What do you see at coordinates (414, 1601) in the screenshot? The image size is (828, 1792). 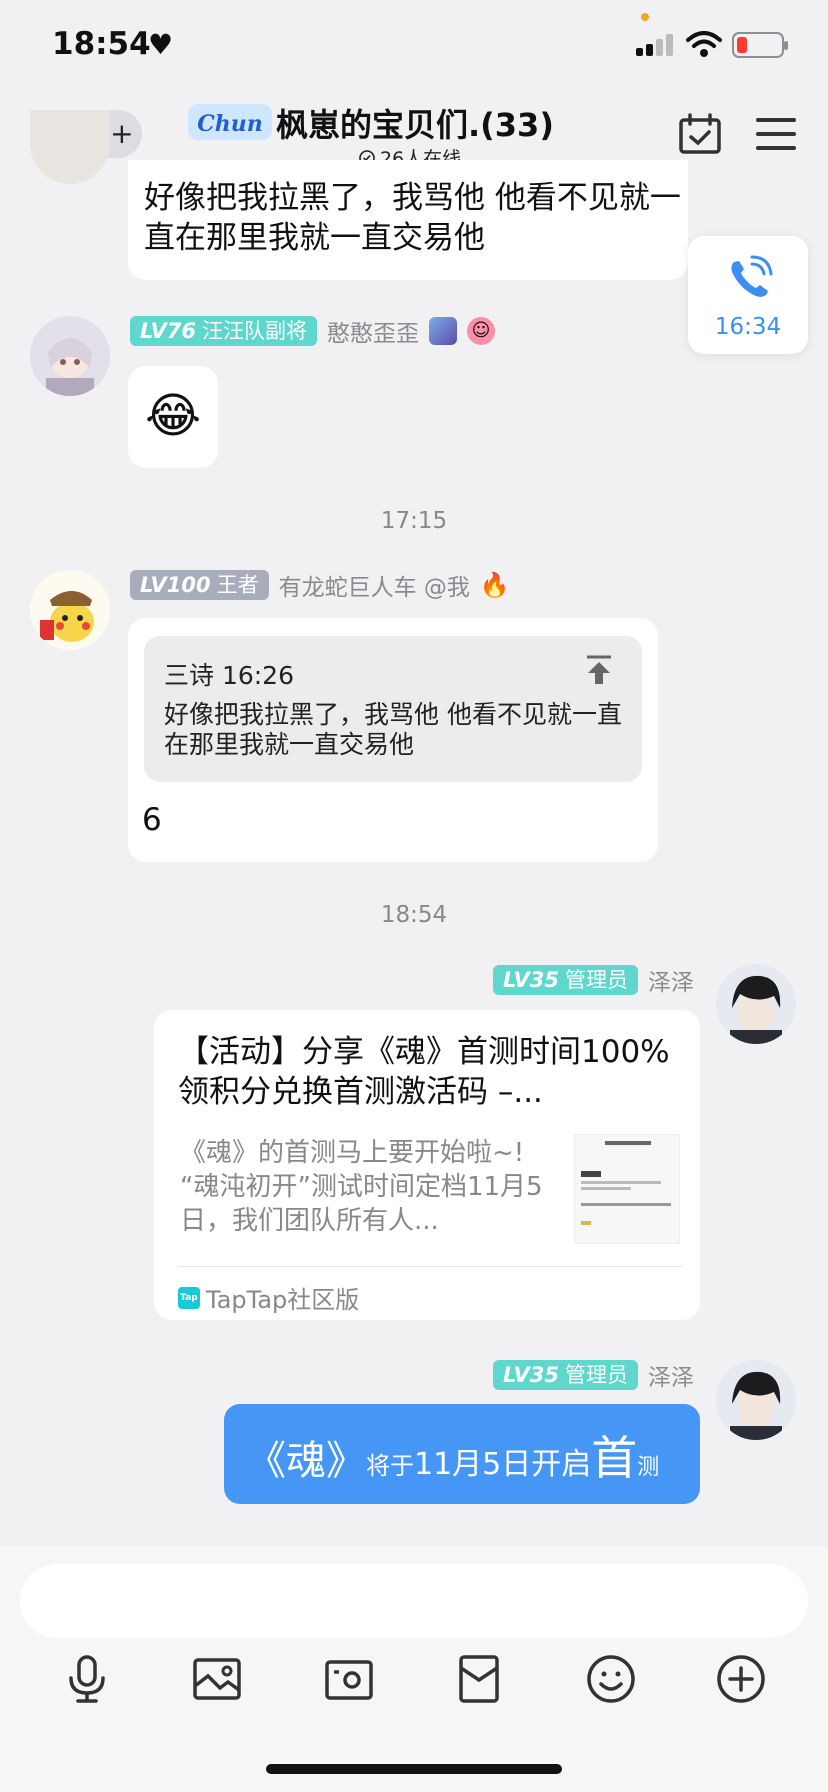 I see `message-input` at bounding box center [414, 1601].